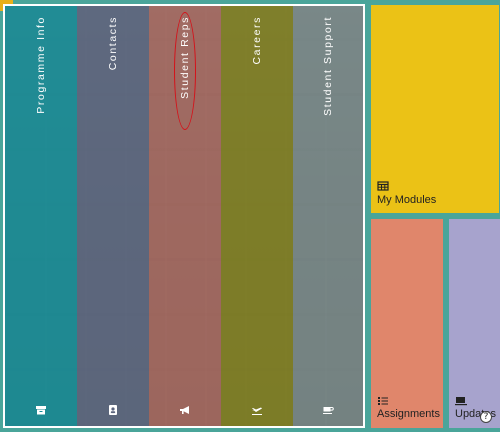 The width and height of the screenshot is (500, 432). Describe the element at coordinates (257, 40) in the screenshot. I see `nav-label-careers: Careers` at that location.